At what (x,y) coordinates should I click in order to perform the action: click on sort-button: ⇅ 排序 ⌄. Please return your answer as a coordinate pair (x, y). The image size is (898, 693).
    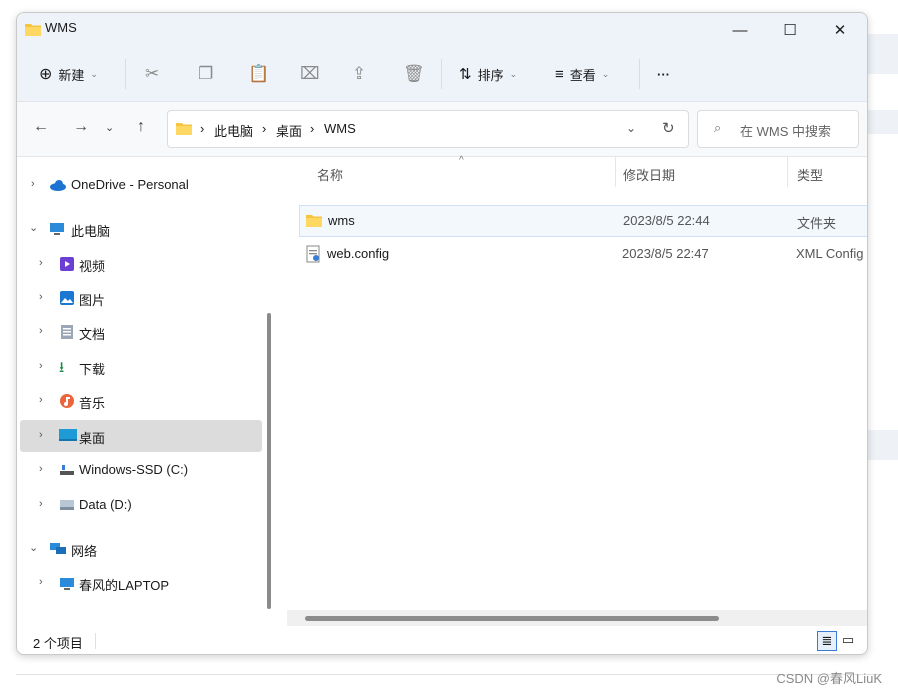
    Looking at the image, I should click on (488, 74).